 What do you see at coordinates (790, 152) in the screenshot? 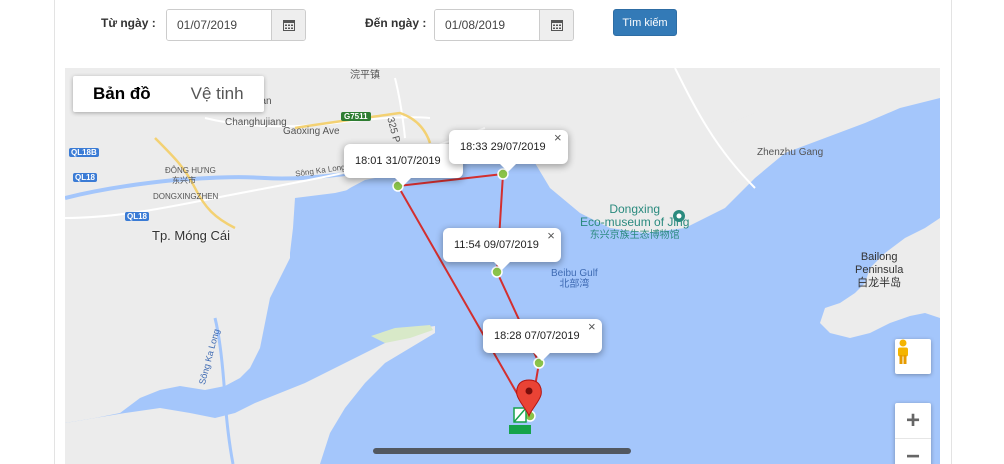
I see `place-label-zhenzhu: Zhenzhu Gang` at bounding box center [790, 152].